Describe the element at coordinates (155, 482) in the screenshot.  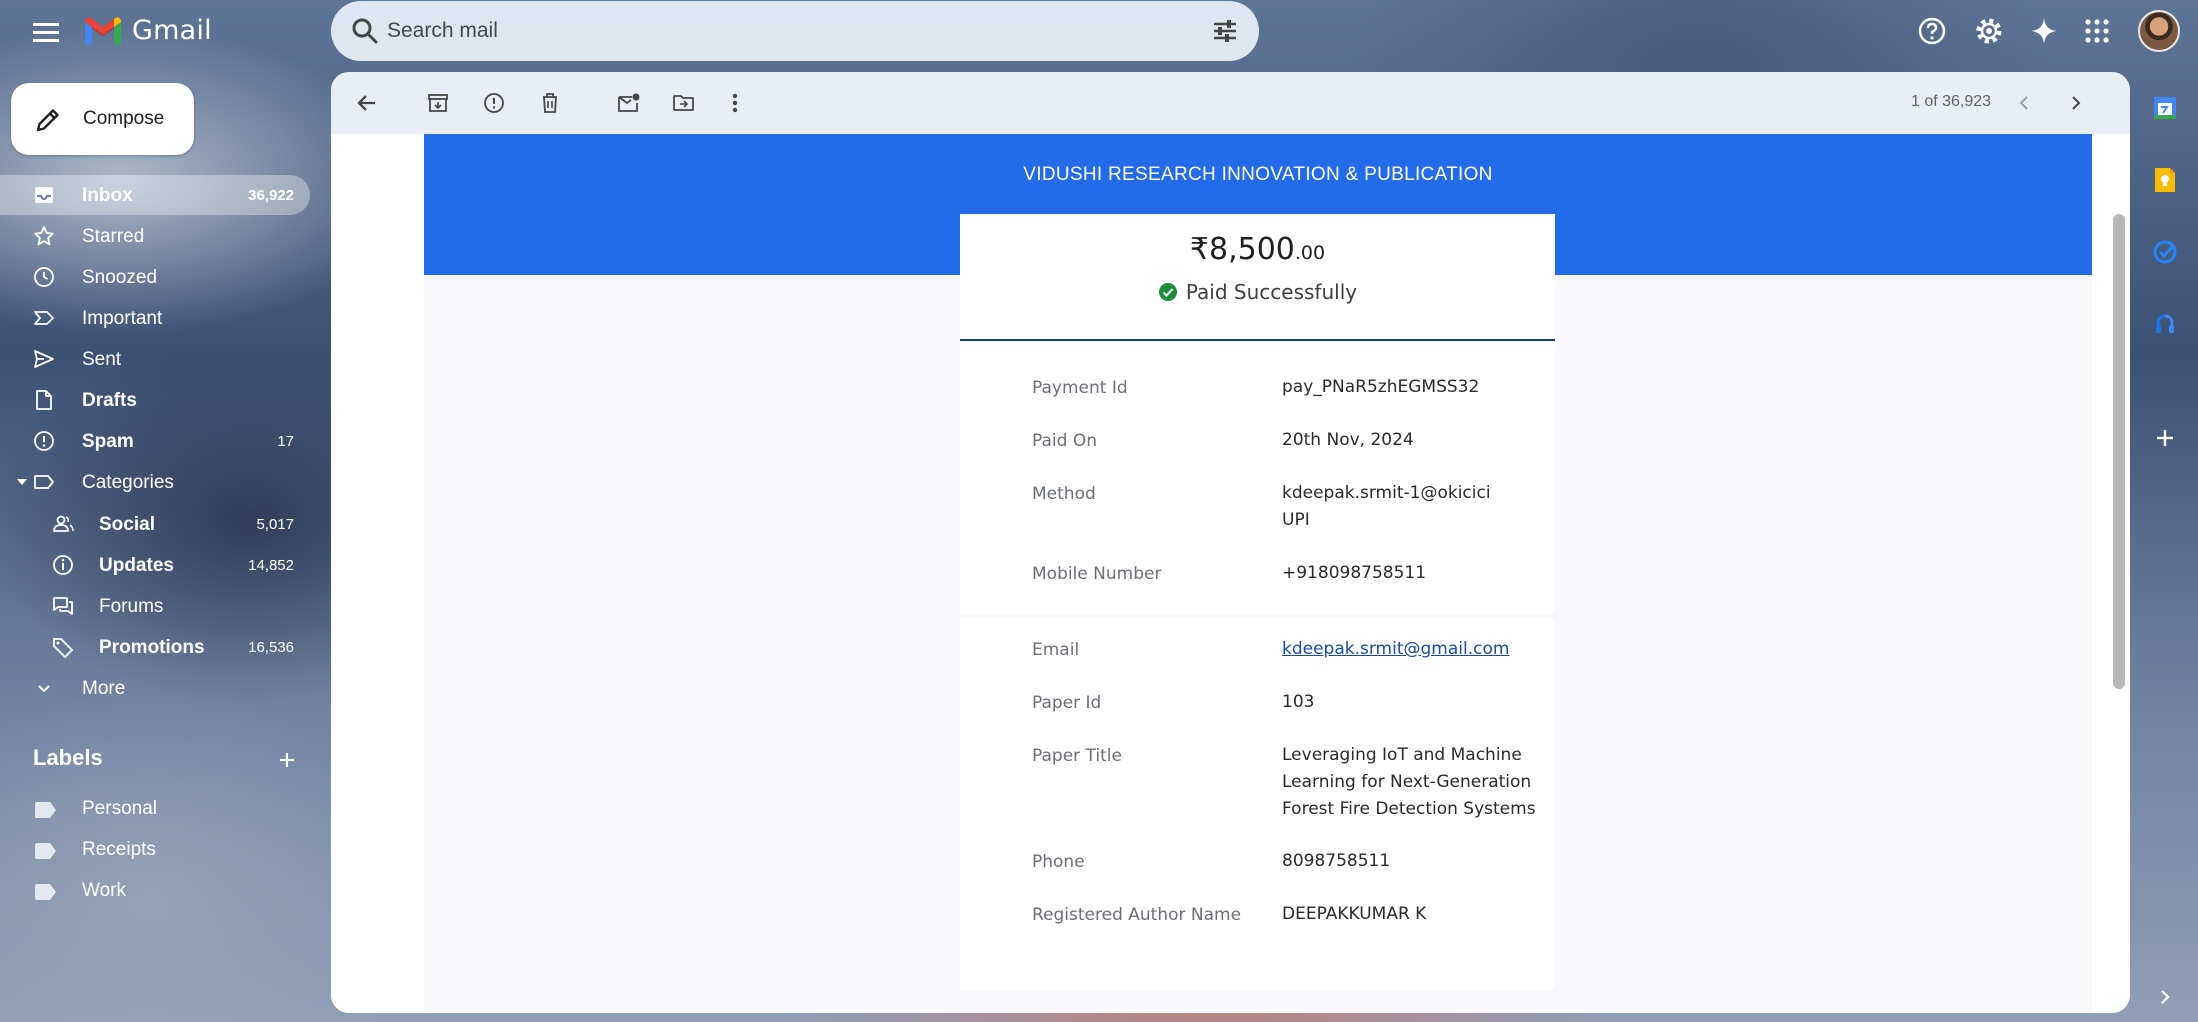
I see `nav-item-categories: Categories` at that location.